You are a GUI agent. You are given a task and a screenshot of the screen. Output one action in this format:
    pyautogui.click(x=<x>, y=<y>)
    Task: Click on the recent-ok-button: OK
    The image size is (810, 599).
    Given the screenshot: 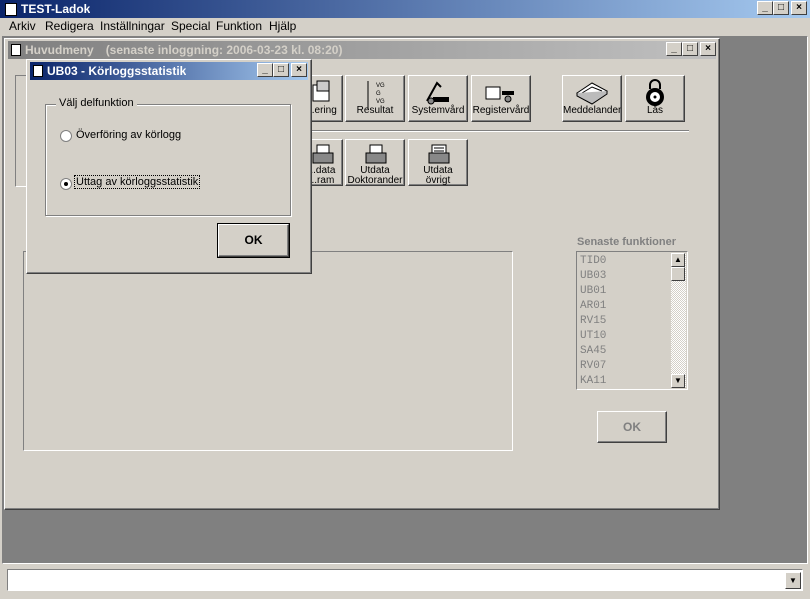 What is the action you would take?
    pyautogui.click(x=632, y=427)
    